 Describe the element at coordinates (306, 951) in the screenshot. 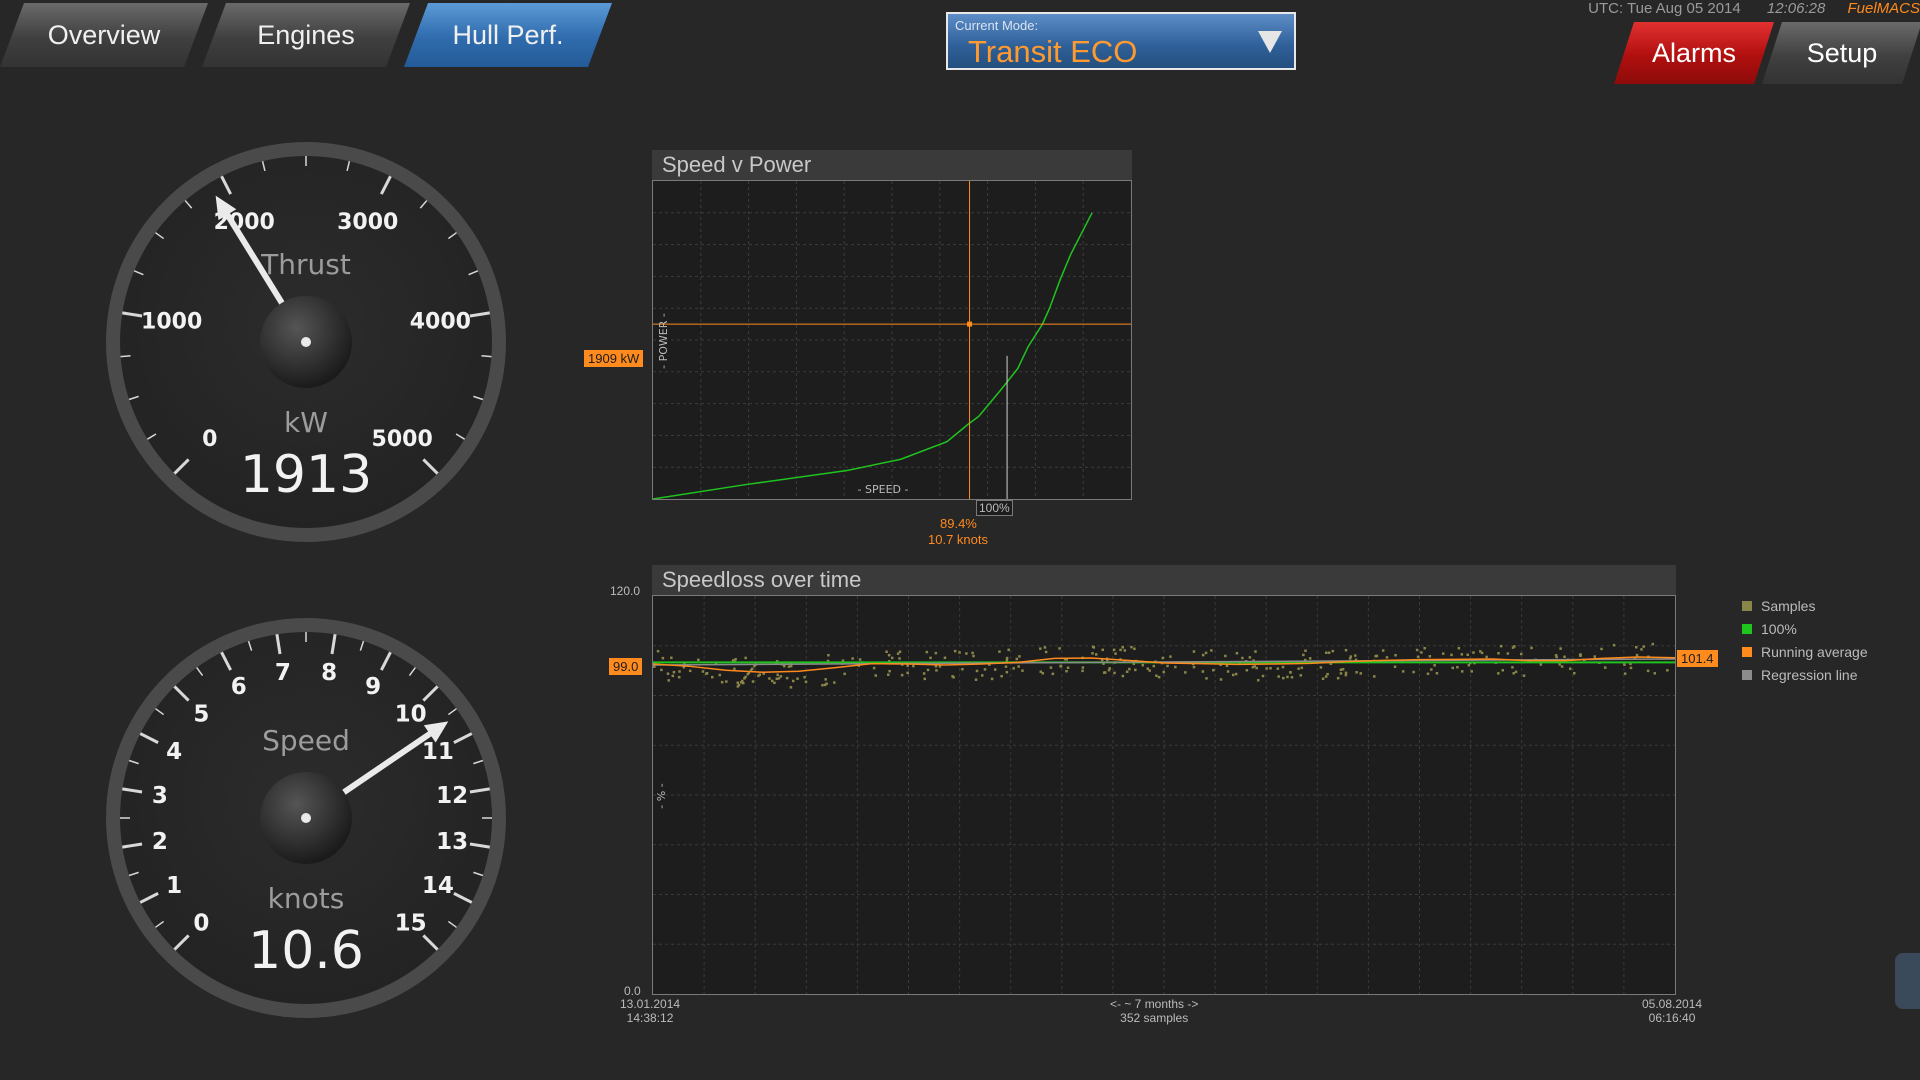

I see `gauge-value: 10.6` at that location.